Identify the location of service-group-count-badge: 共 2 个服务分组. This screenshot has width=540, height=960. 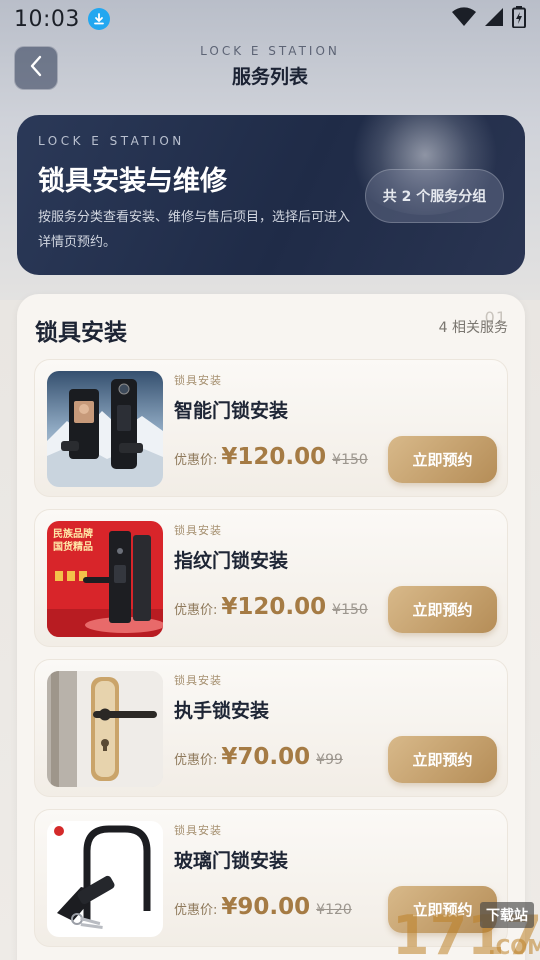
(434, 196).